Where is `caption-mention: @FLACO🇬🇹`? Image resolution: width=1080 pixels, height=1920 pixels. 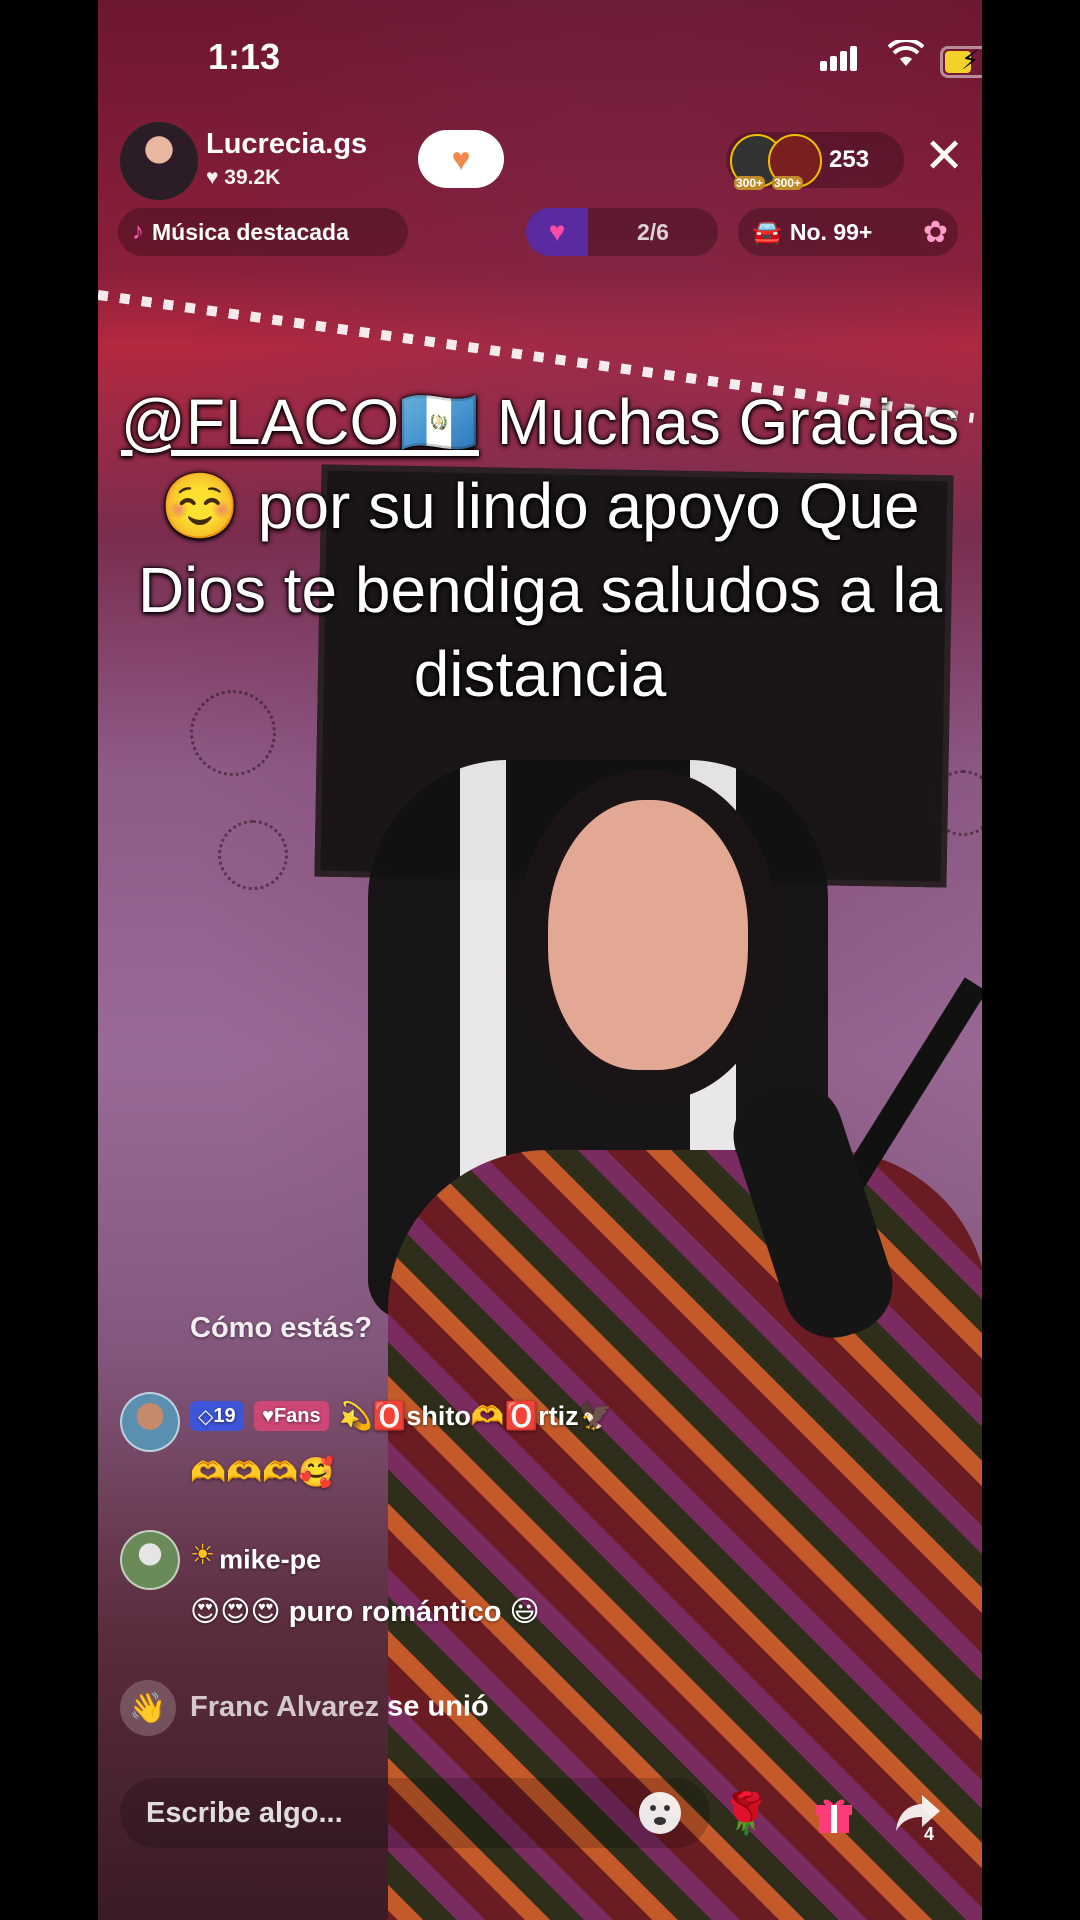 caption-mention: @FLACO🇬🇹 is located at coordinates (299, 422).